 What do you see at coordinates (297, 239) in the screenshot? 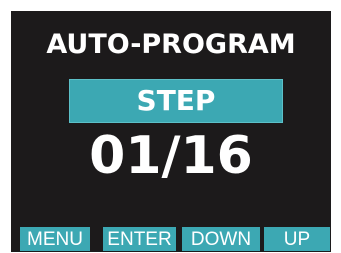
I see `up-button: UP` at bounding box center [297, 239].